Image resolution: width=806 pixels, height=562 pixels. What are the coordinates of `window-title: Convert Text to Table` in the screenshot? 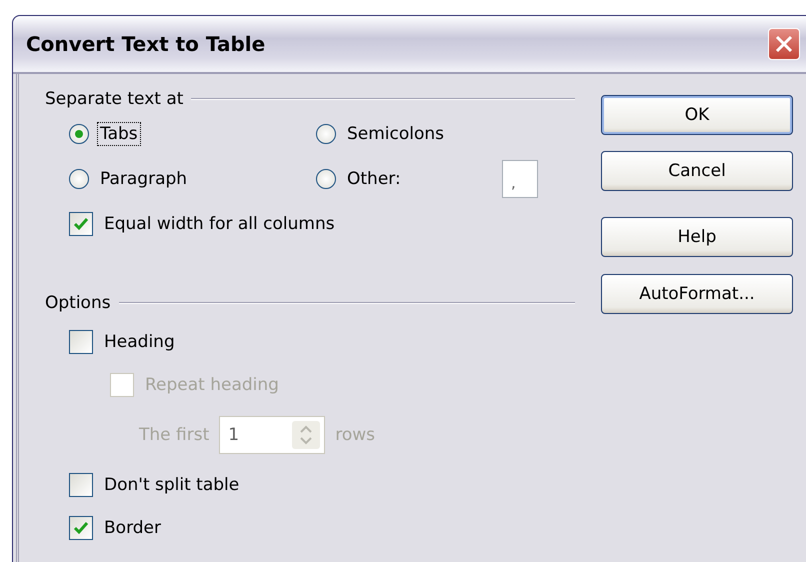 It's located at (146, 44).